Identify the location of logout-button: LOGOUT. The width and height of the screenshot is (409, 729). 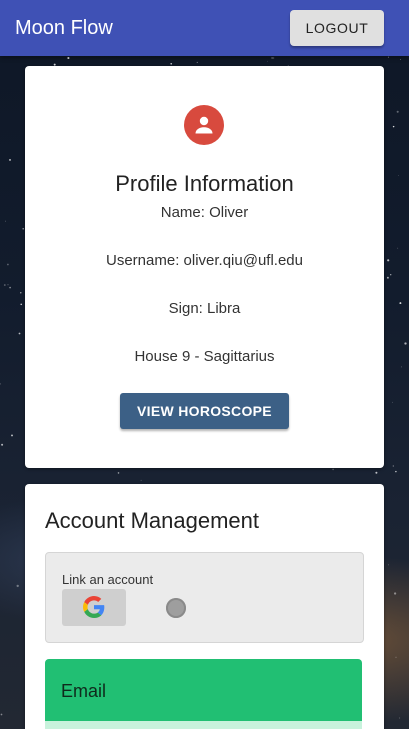
(337, 28).